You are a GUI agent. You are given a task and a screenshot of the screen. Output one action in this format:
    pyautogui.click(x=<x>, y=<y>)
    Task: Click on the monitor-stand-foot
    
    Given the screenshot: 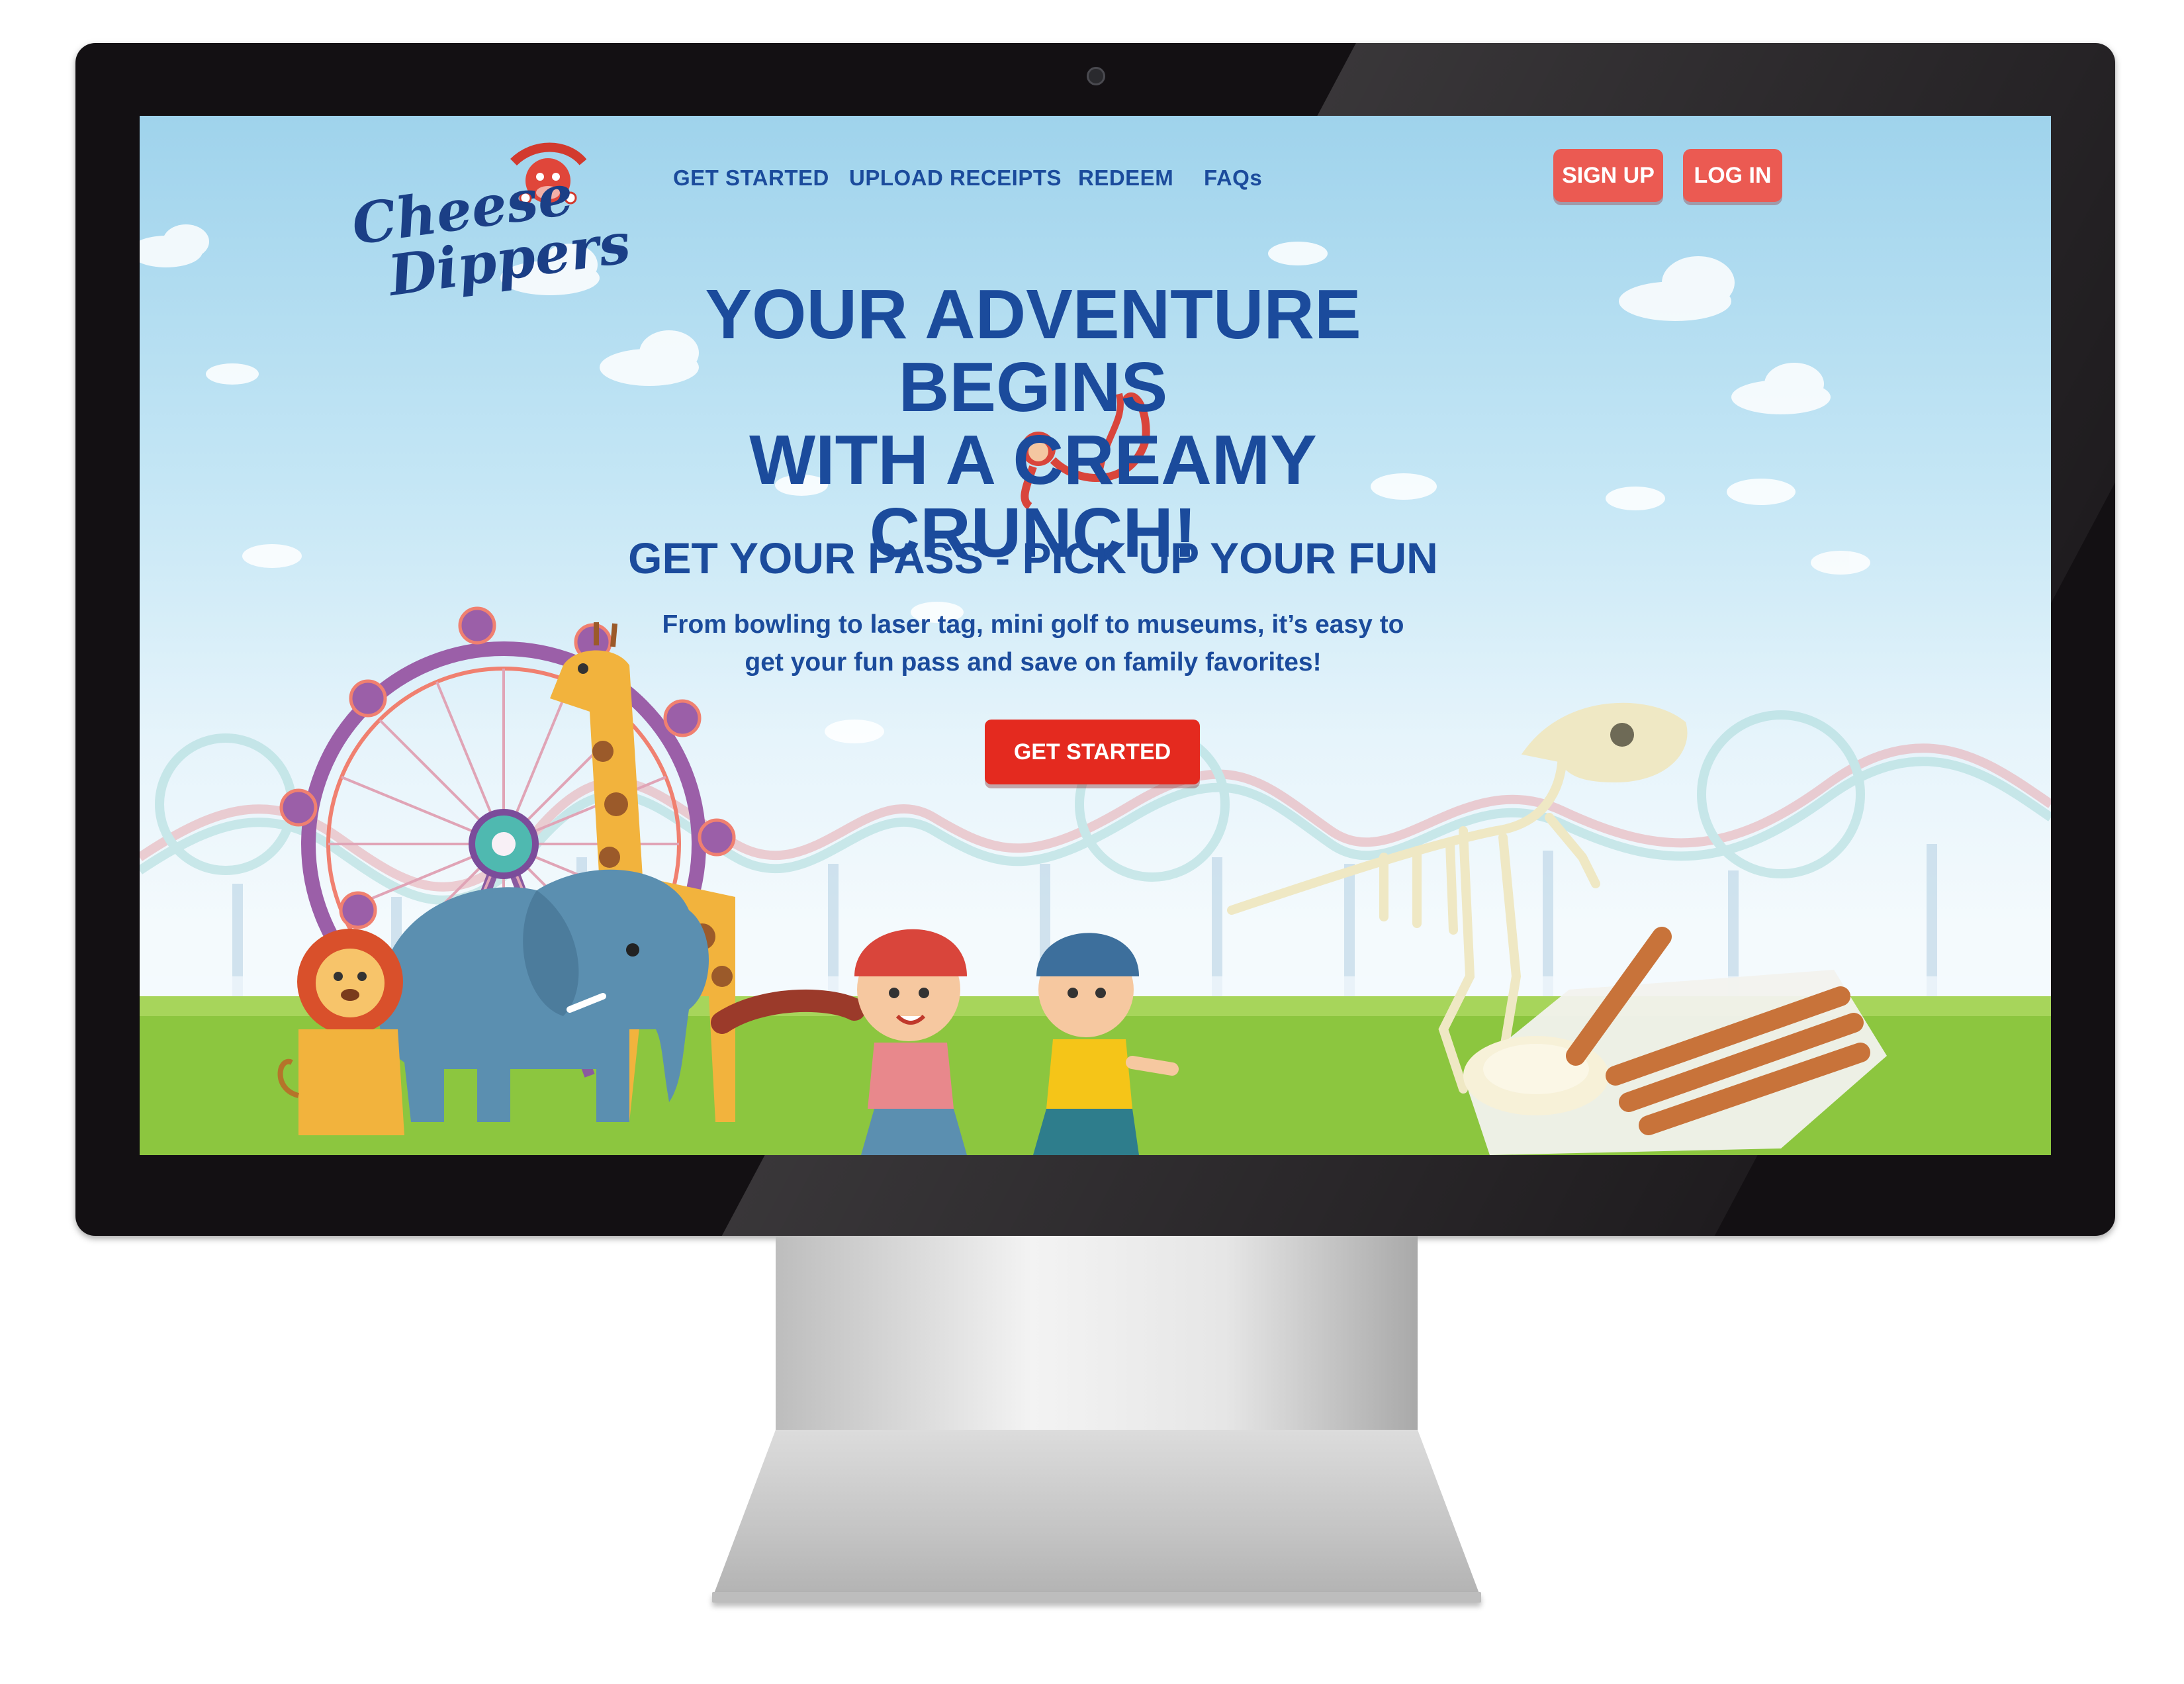 What is the action you would take?
    pyautogui.click(x=1096, y=1597)
    